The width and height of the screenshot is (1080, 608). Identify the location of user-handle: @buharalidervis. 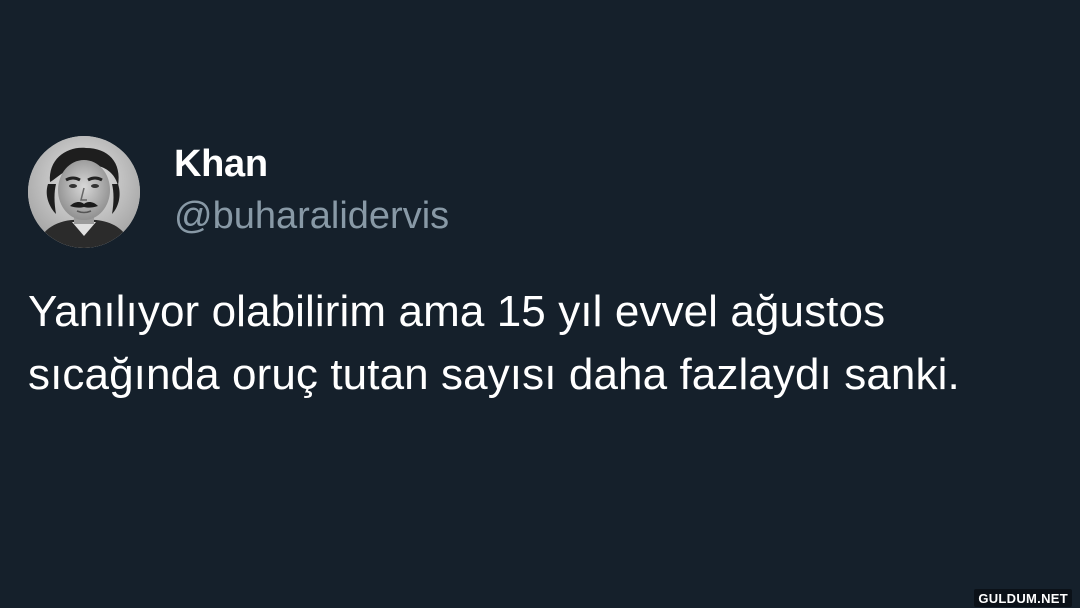
(311, 216).